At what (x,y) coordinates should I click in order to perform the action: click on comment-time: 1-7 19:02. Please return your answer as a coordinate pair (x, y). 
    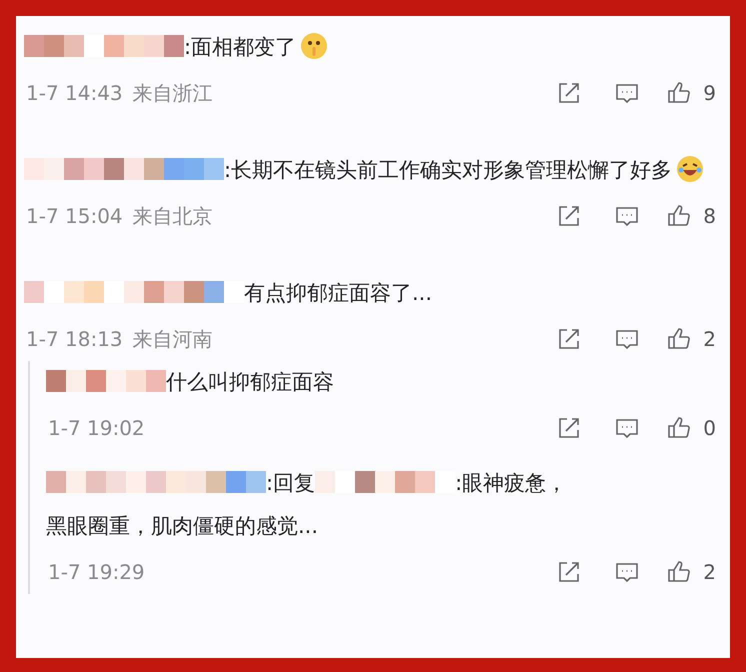
    Looking at the image, I should click on (96, 428).